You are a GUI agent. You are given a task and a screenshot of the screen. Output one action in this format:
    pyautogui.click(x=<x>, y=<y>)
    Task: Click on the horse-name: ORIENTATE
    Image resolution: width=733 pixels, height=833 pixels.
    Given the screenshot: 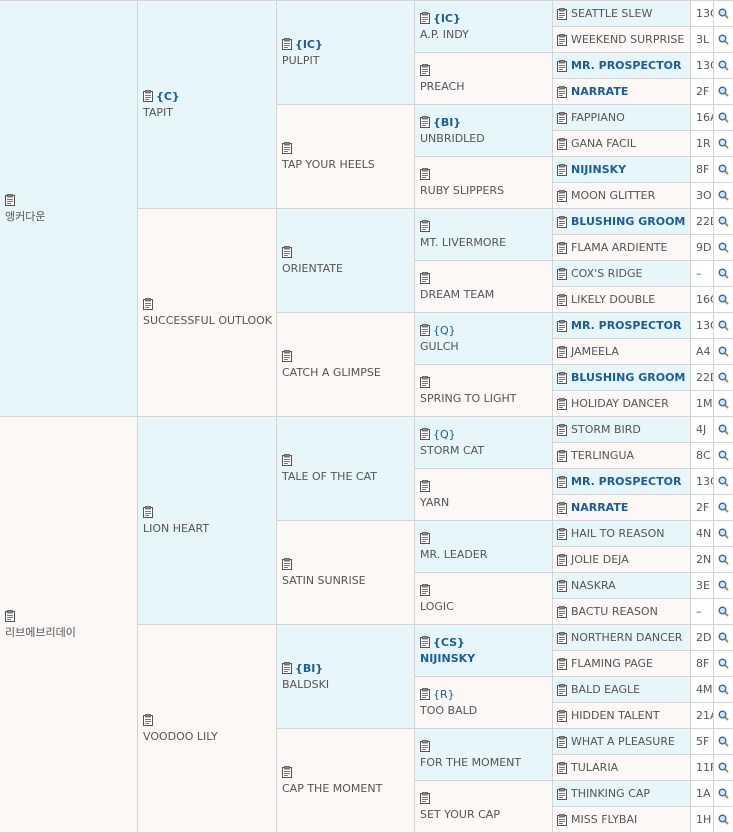 What is the action you would take?
    pyautogui.click(x=312, y=268)
    